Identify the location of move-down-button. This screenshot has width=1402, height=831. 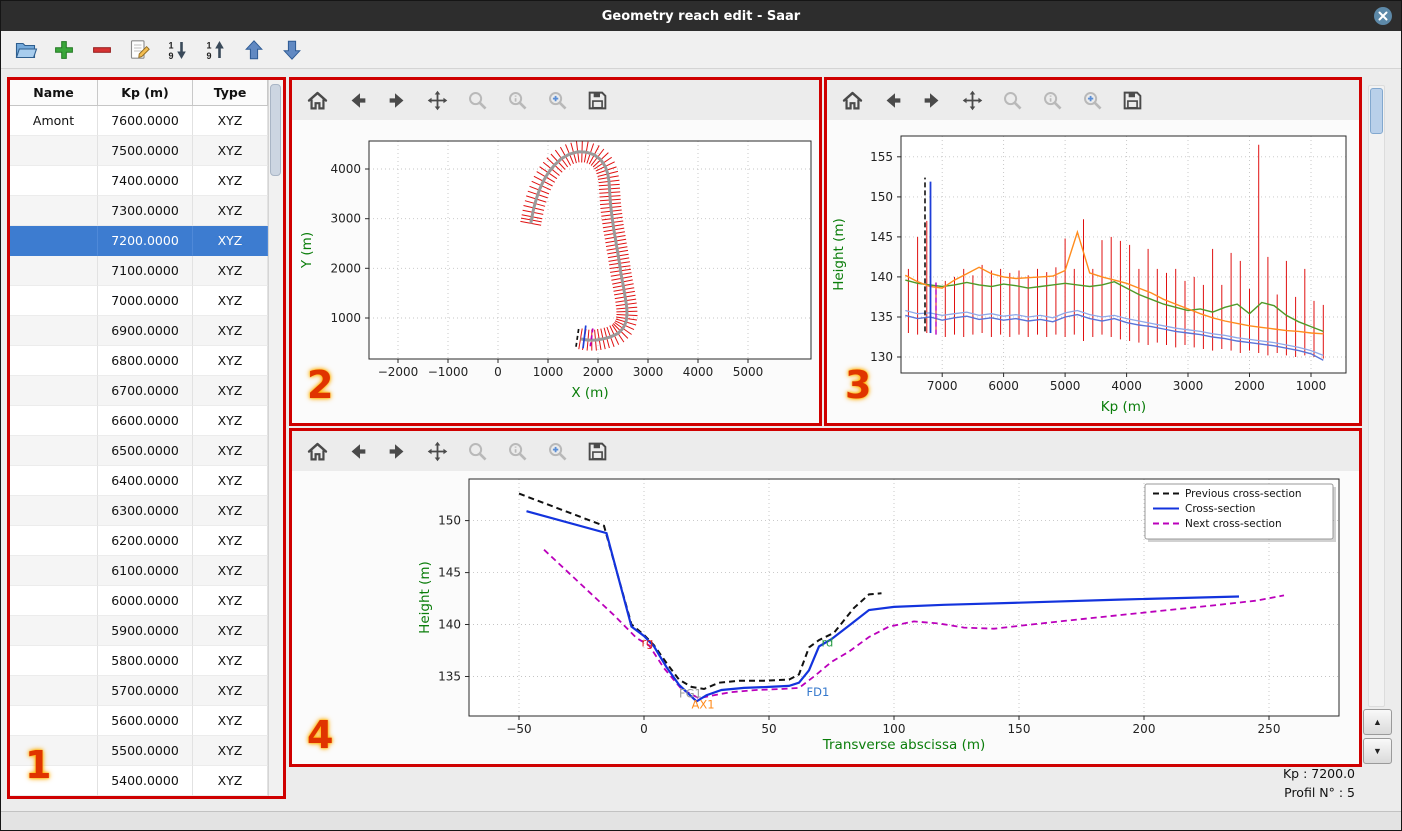
(292, 49).